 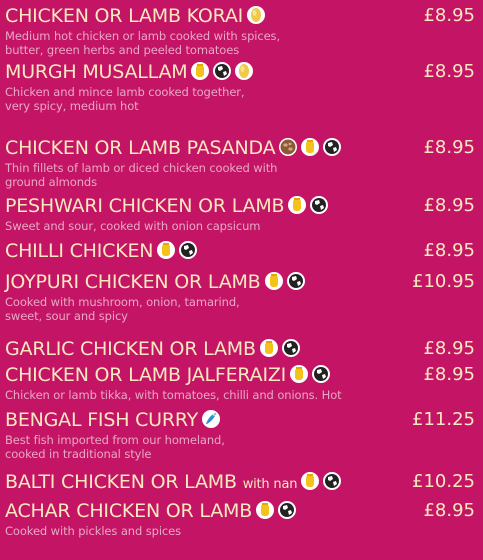 I want to click on menu-item-title-row: ACHAR CHICKEN OR LAMB £8.95, so click(x=241, y=511).